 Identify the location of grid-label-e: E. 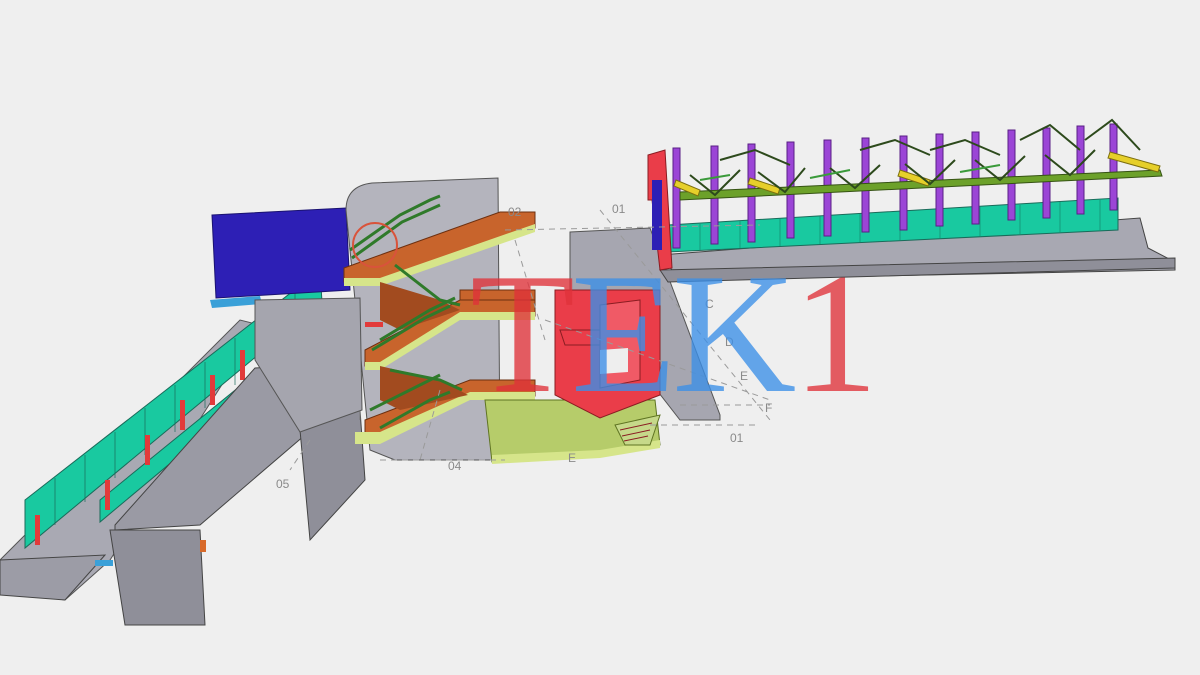
(744, 376).